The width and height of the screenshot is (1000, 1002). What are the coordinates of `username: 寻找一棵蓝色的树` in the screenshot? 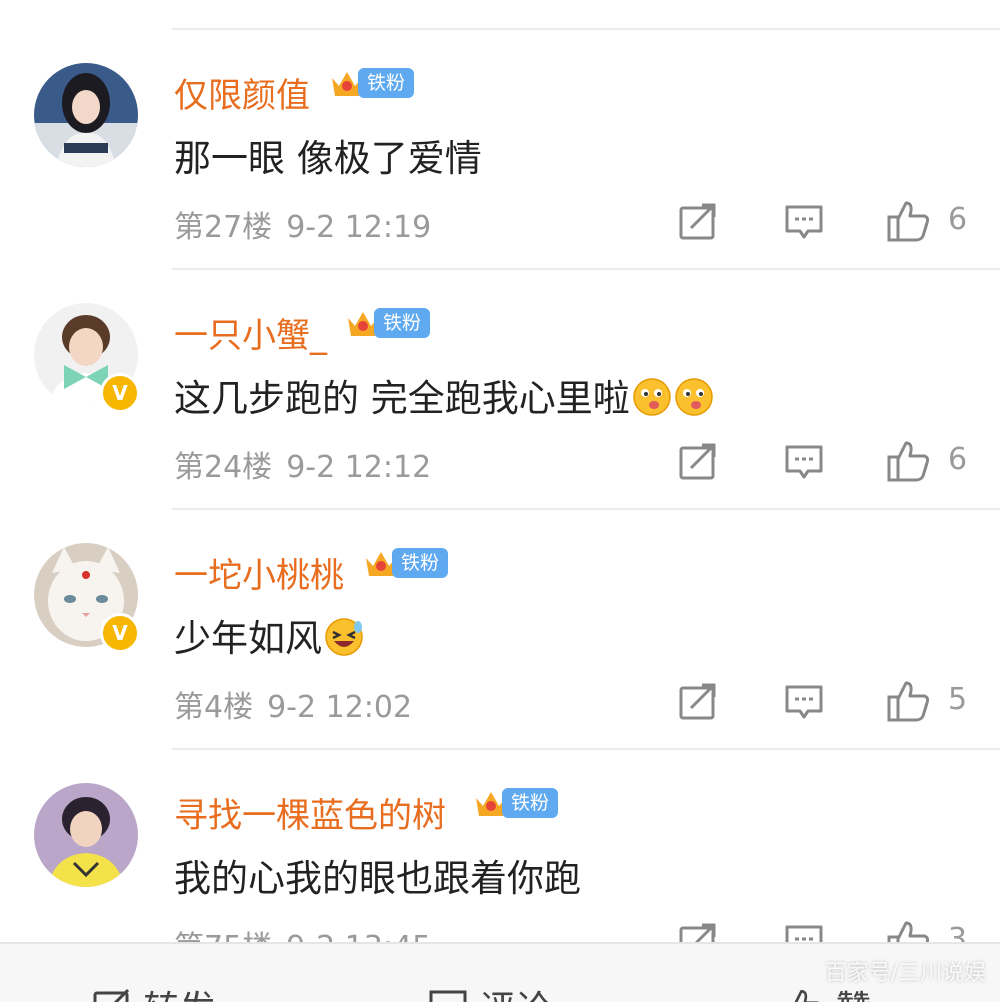 It's located at (310, 812).